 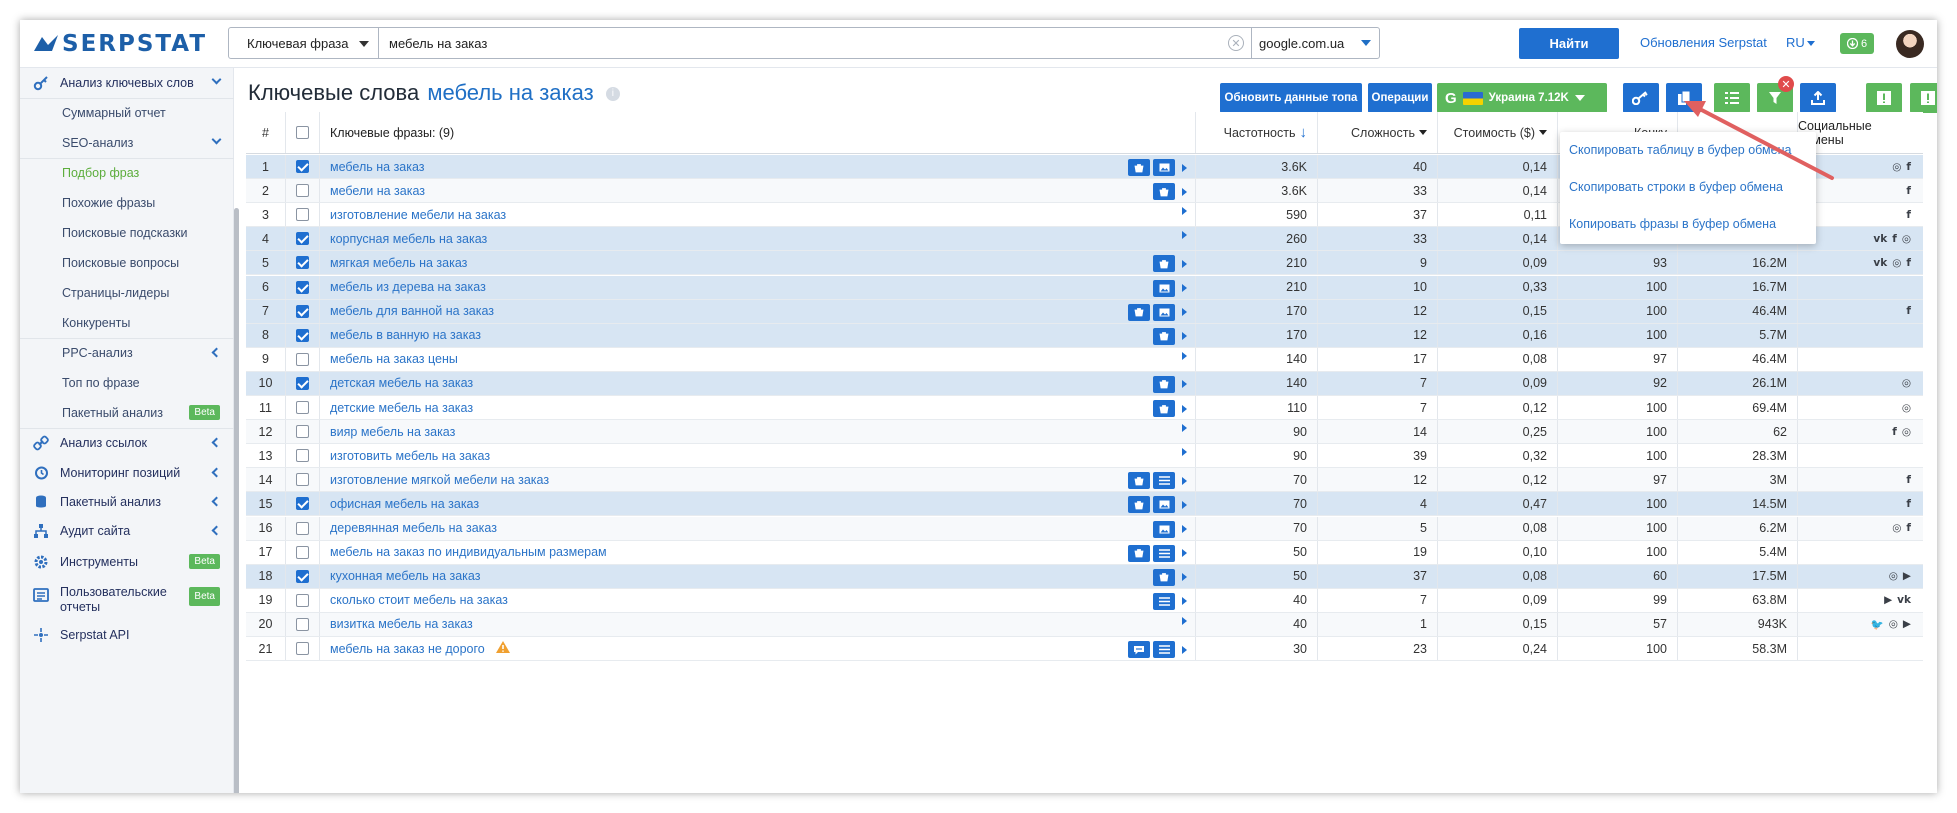 What do you see at coordinates (1498, 132) in the screenshot?
I see `header-cost: Стоимость ($)` at bounding box center [1498, 132].